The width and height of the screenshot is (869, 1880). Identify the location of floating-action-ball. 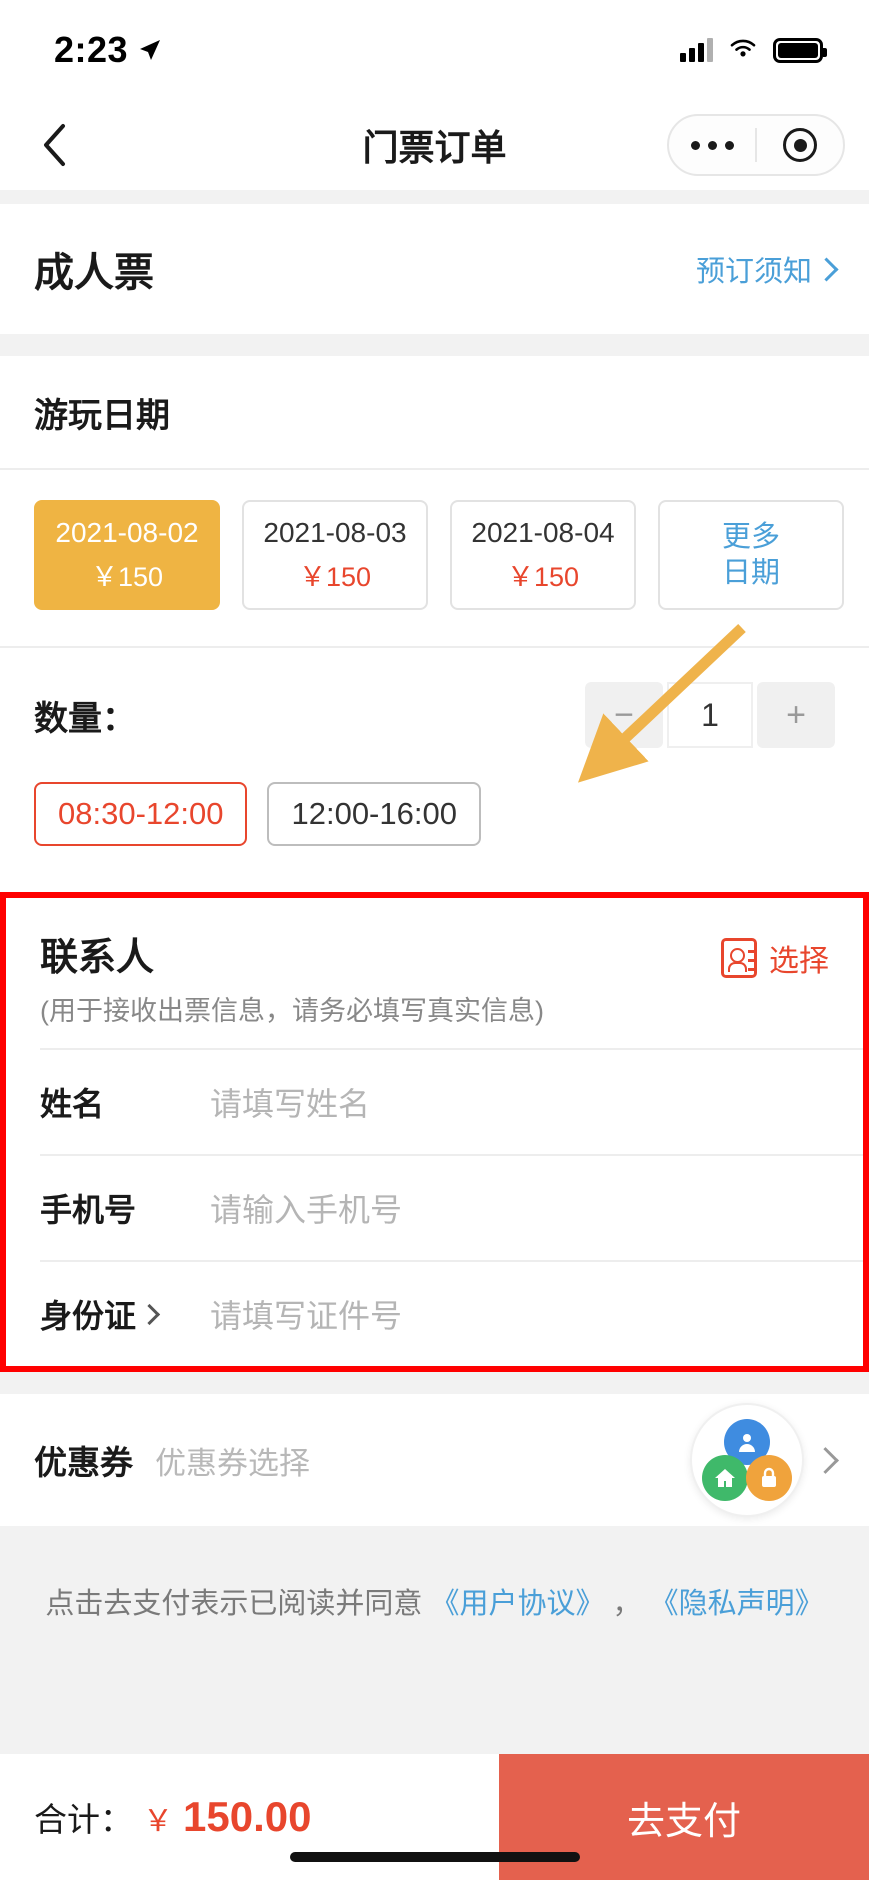
(747, 1460).